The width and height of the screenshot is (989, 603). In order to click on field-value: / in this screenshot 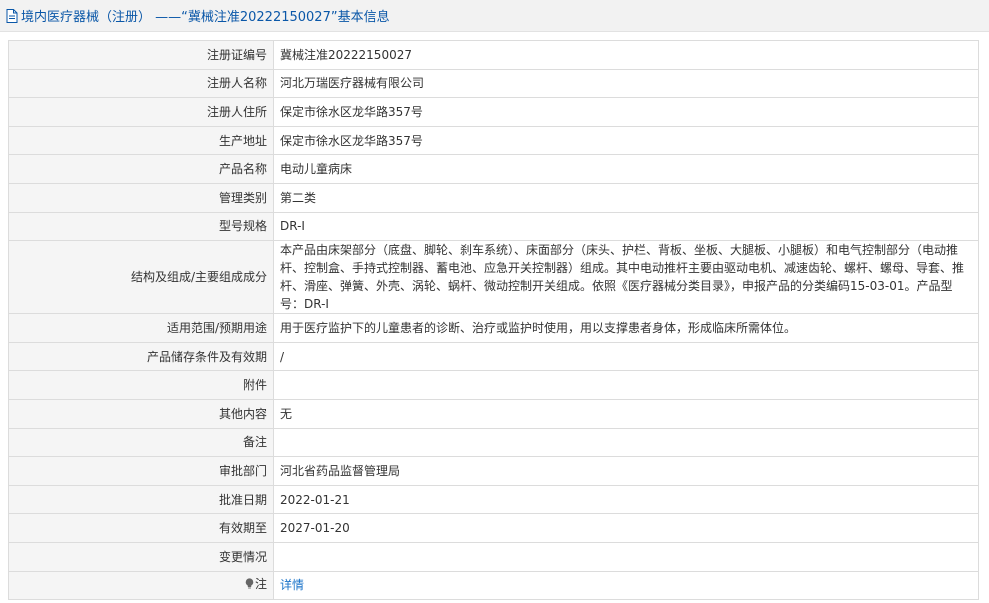, I will do `click(626, 356)`.